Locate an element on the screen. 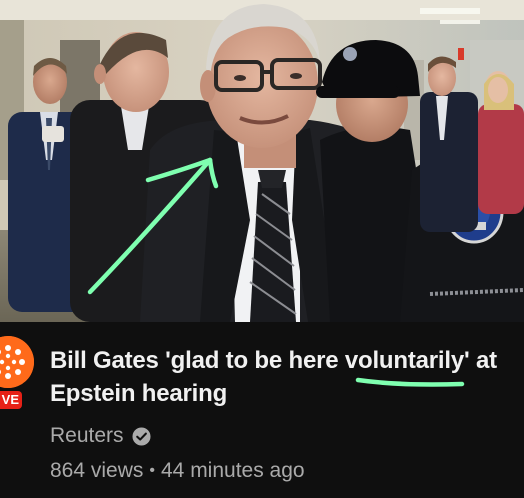  channel-link: Reuters is located at coordinates (100, 436).